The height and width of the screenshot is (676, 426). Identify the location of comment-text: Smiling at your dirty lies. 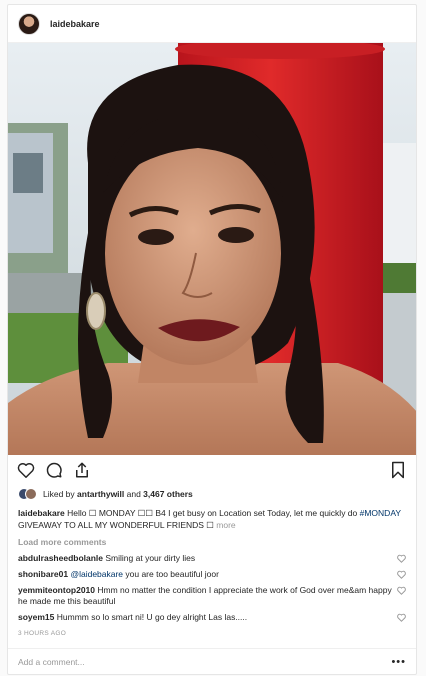
(149, 558).